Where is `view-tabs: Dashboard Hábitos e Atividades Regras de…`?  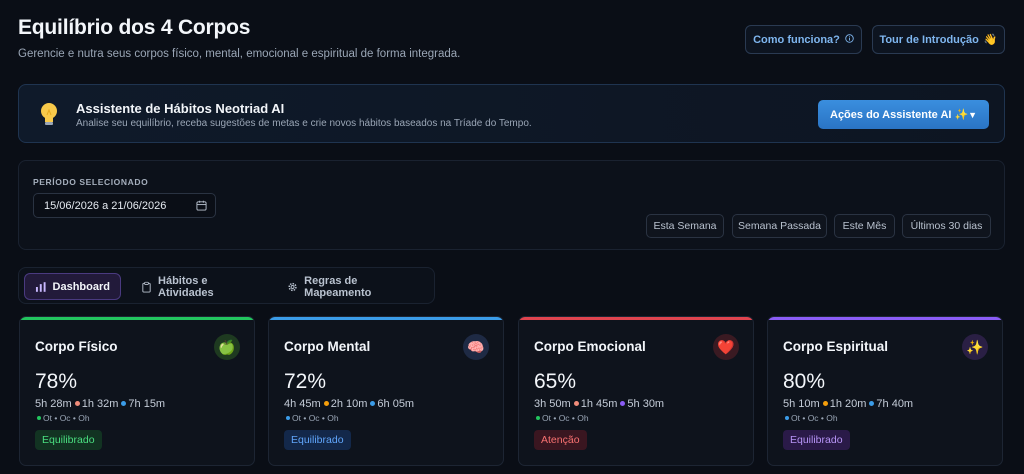
view-tabs: Dashboard Hábitos e Atividades Regras de… is located at coordinates (226, 285).